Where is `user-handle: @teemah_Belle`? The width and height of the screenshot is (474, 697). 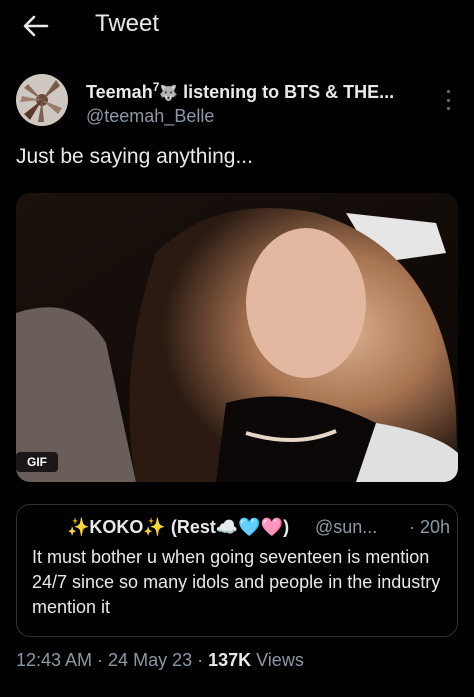 user-handle: @teemah_Belle is located at coordinates (150, 116).